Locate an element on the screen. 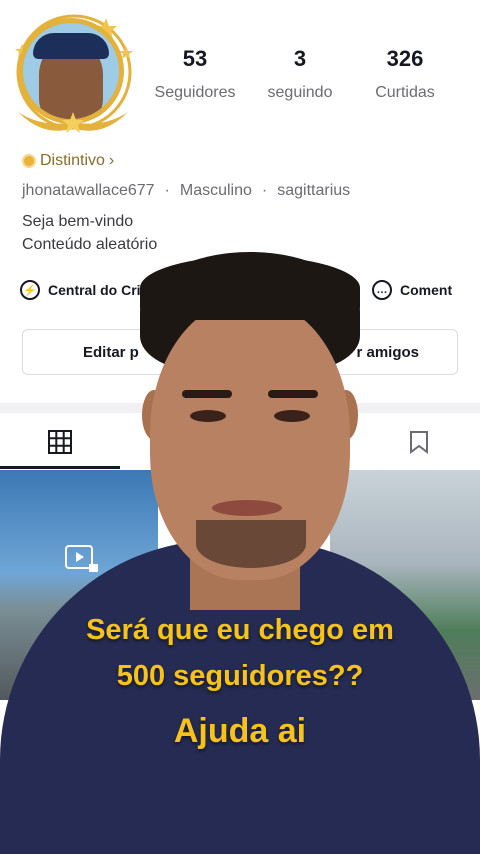 The width and height of the screenshot is (480, 854). bio-line-2: Conteúdo aleatório is located at coordinates (90, 244).